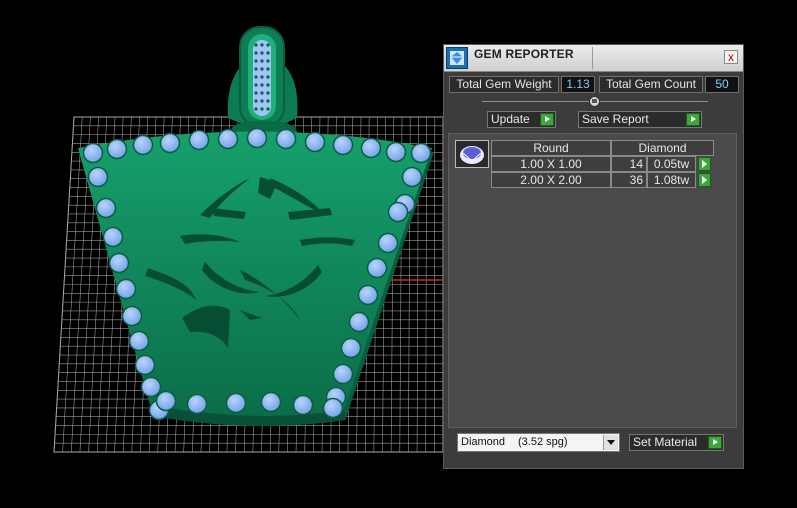 This screenshot has height=508, width=797. Describe the element at coordinates (629, 164) in the screenshot. I see `row-count: 14` at that location.